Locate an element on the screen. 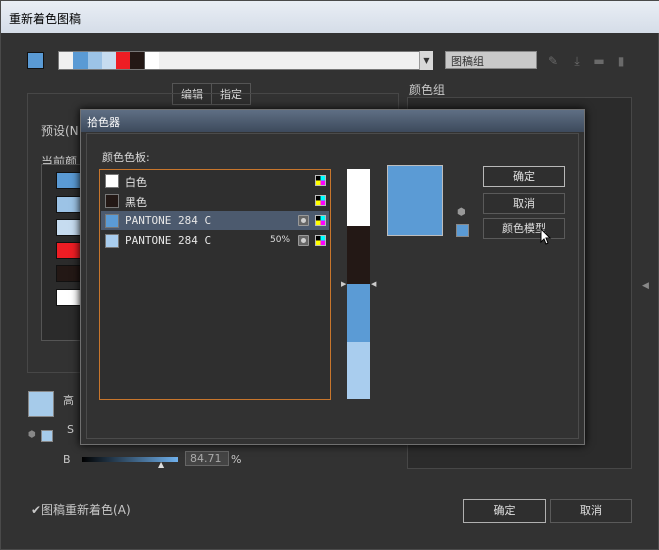 This screenshot has height=550, width=659. active-color-swatch is located at coordinates (35, 60).